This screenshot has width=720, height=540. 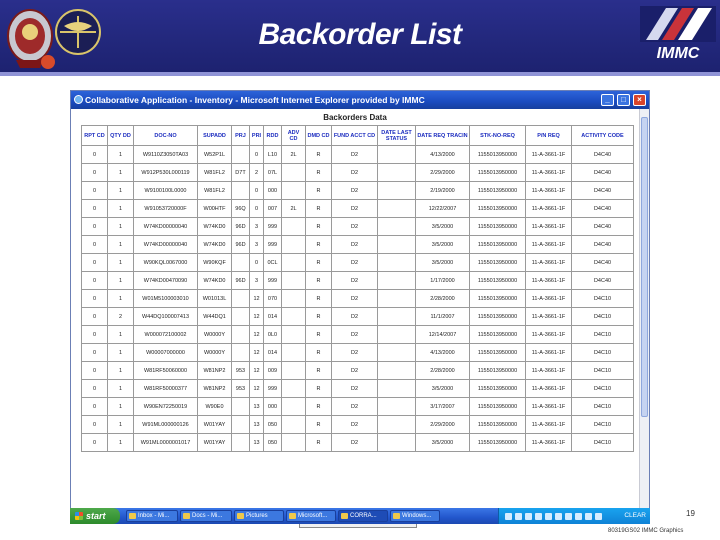 I want to click on column-header: PRJ, so click(x=240, y=135).